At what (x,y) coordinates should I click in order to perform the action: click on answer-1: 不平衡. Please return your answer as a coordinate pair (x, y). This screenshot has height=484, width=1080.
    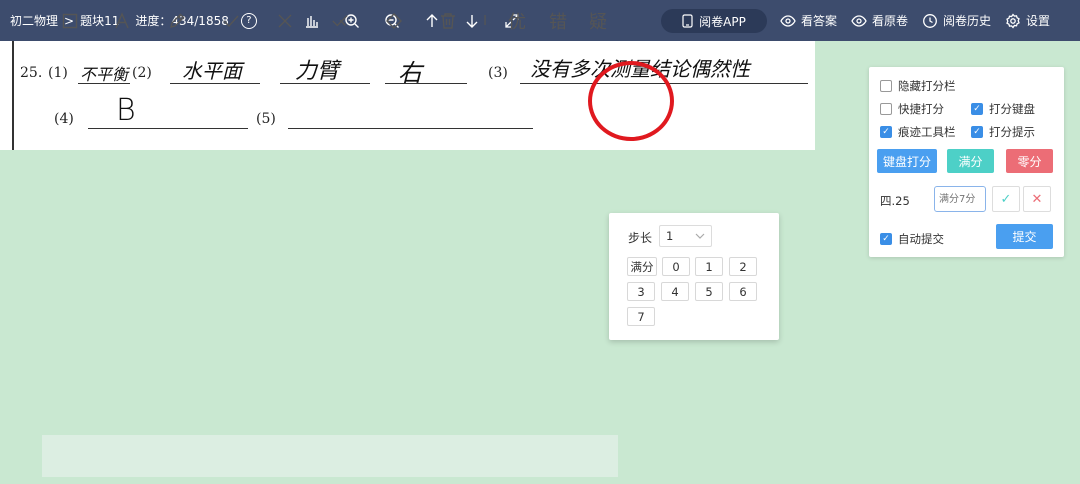
    Looking at the image, I should click on (104, 74).